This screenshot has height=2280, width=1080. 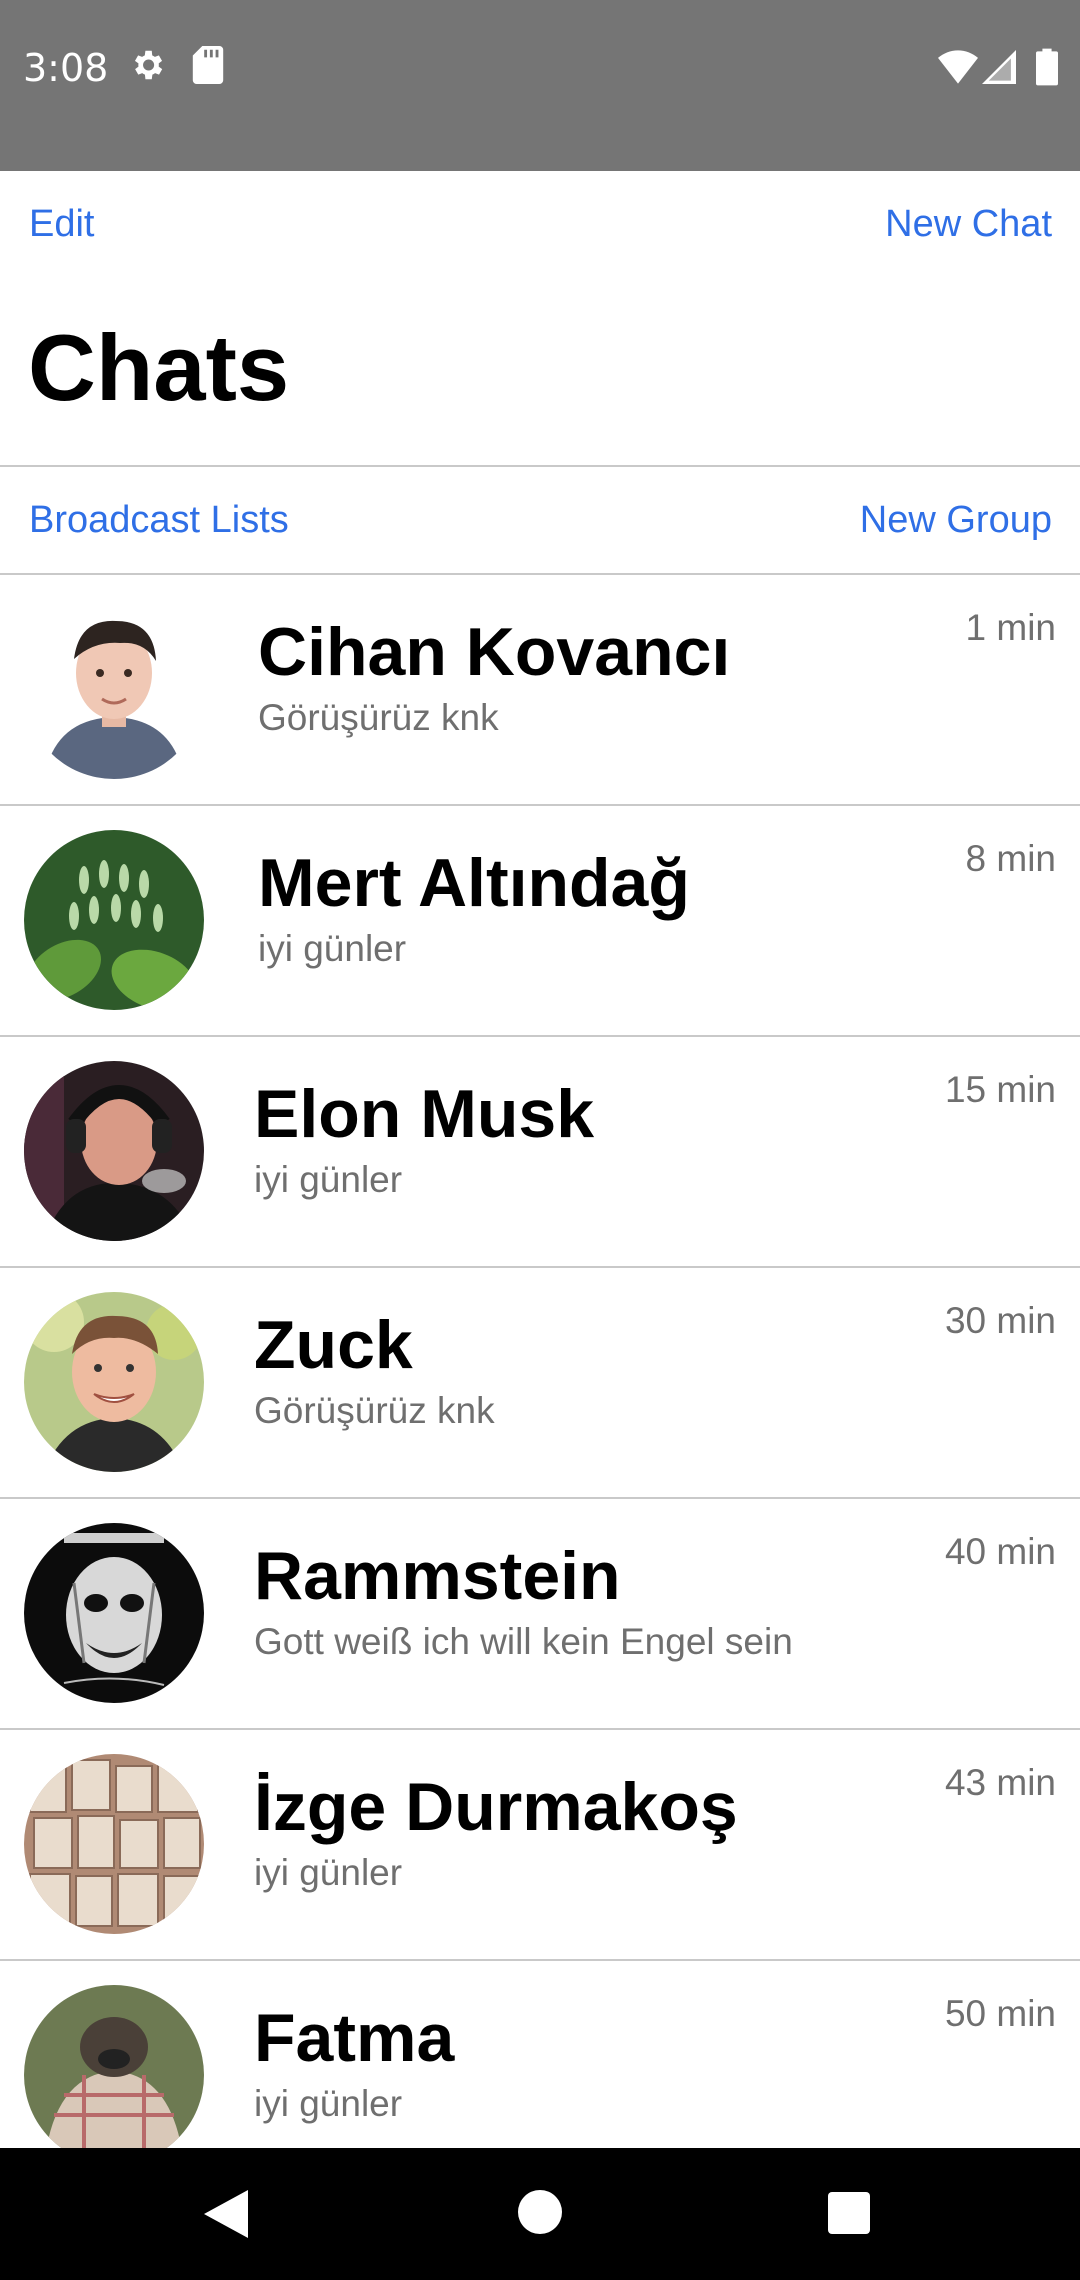 What do you see at coordinates (147, 67) in the screenshot?
I see `gear-icon` at bounding box center [147, 67].